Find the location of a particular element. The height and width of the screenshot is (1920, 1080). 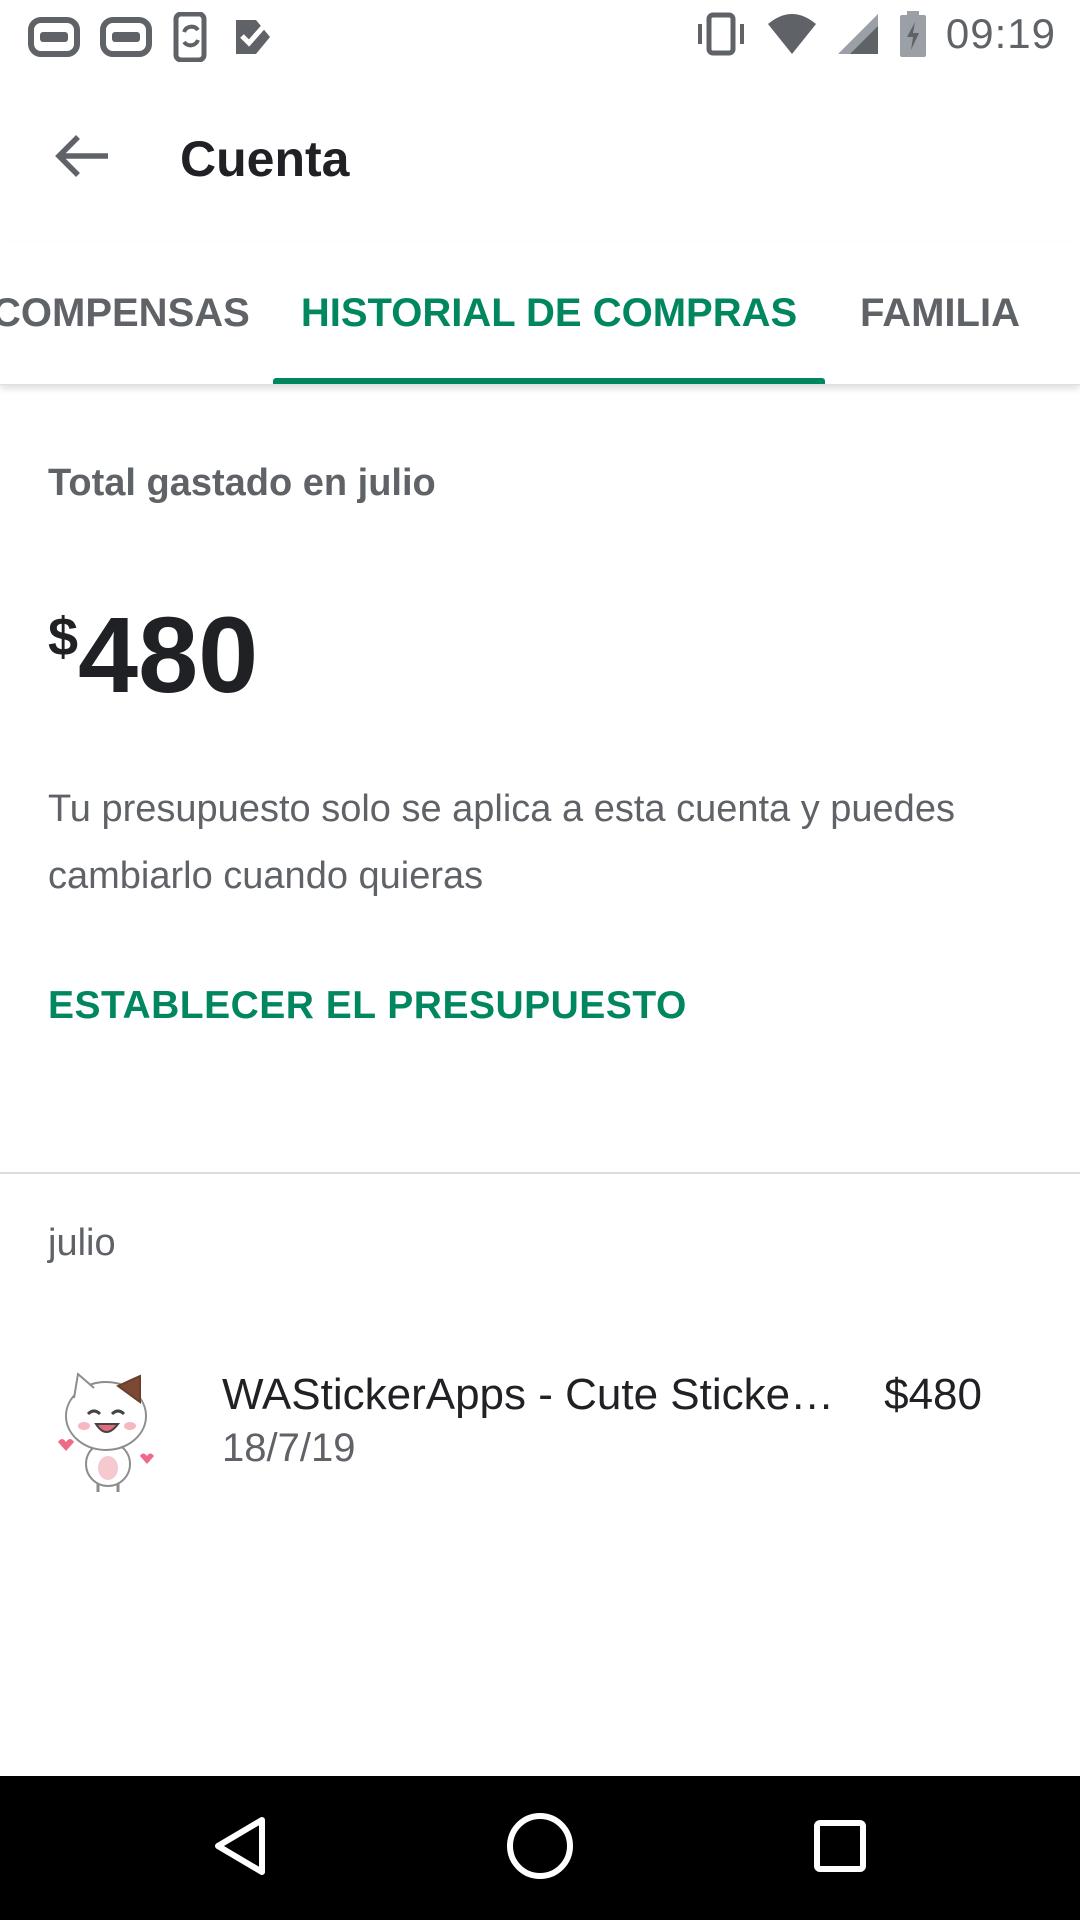

cat-sticker-icon is located at coordinates (107, 1429).